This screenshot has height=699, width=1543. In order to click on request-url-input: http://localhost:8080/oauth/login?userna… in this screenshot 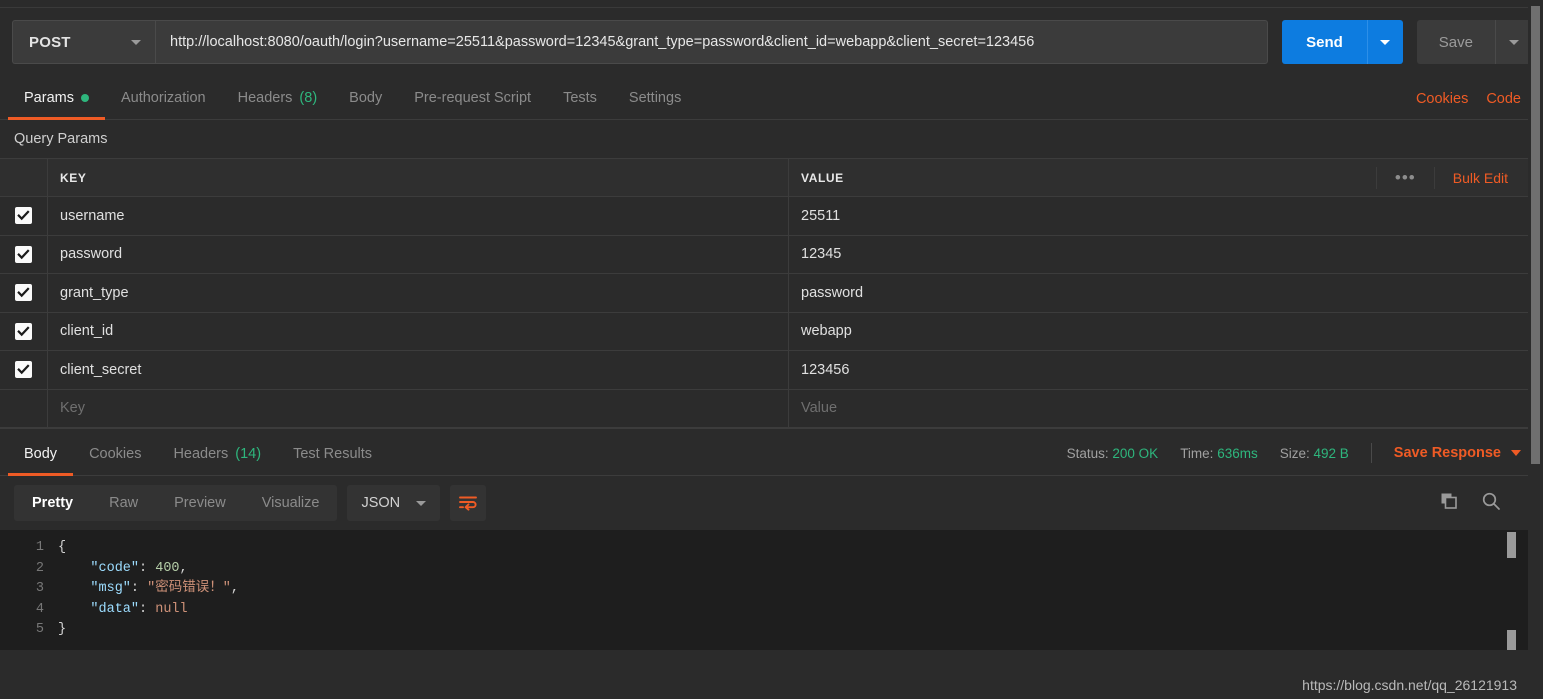, I will do `click(712, 42)`.